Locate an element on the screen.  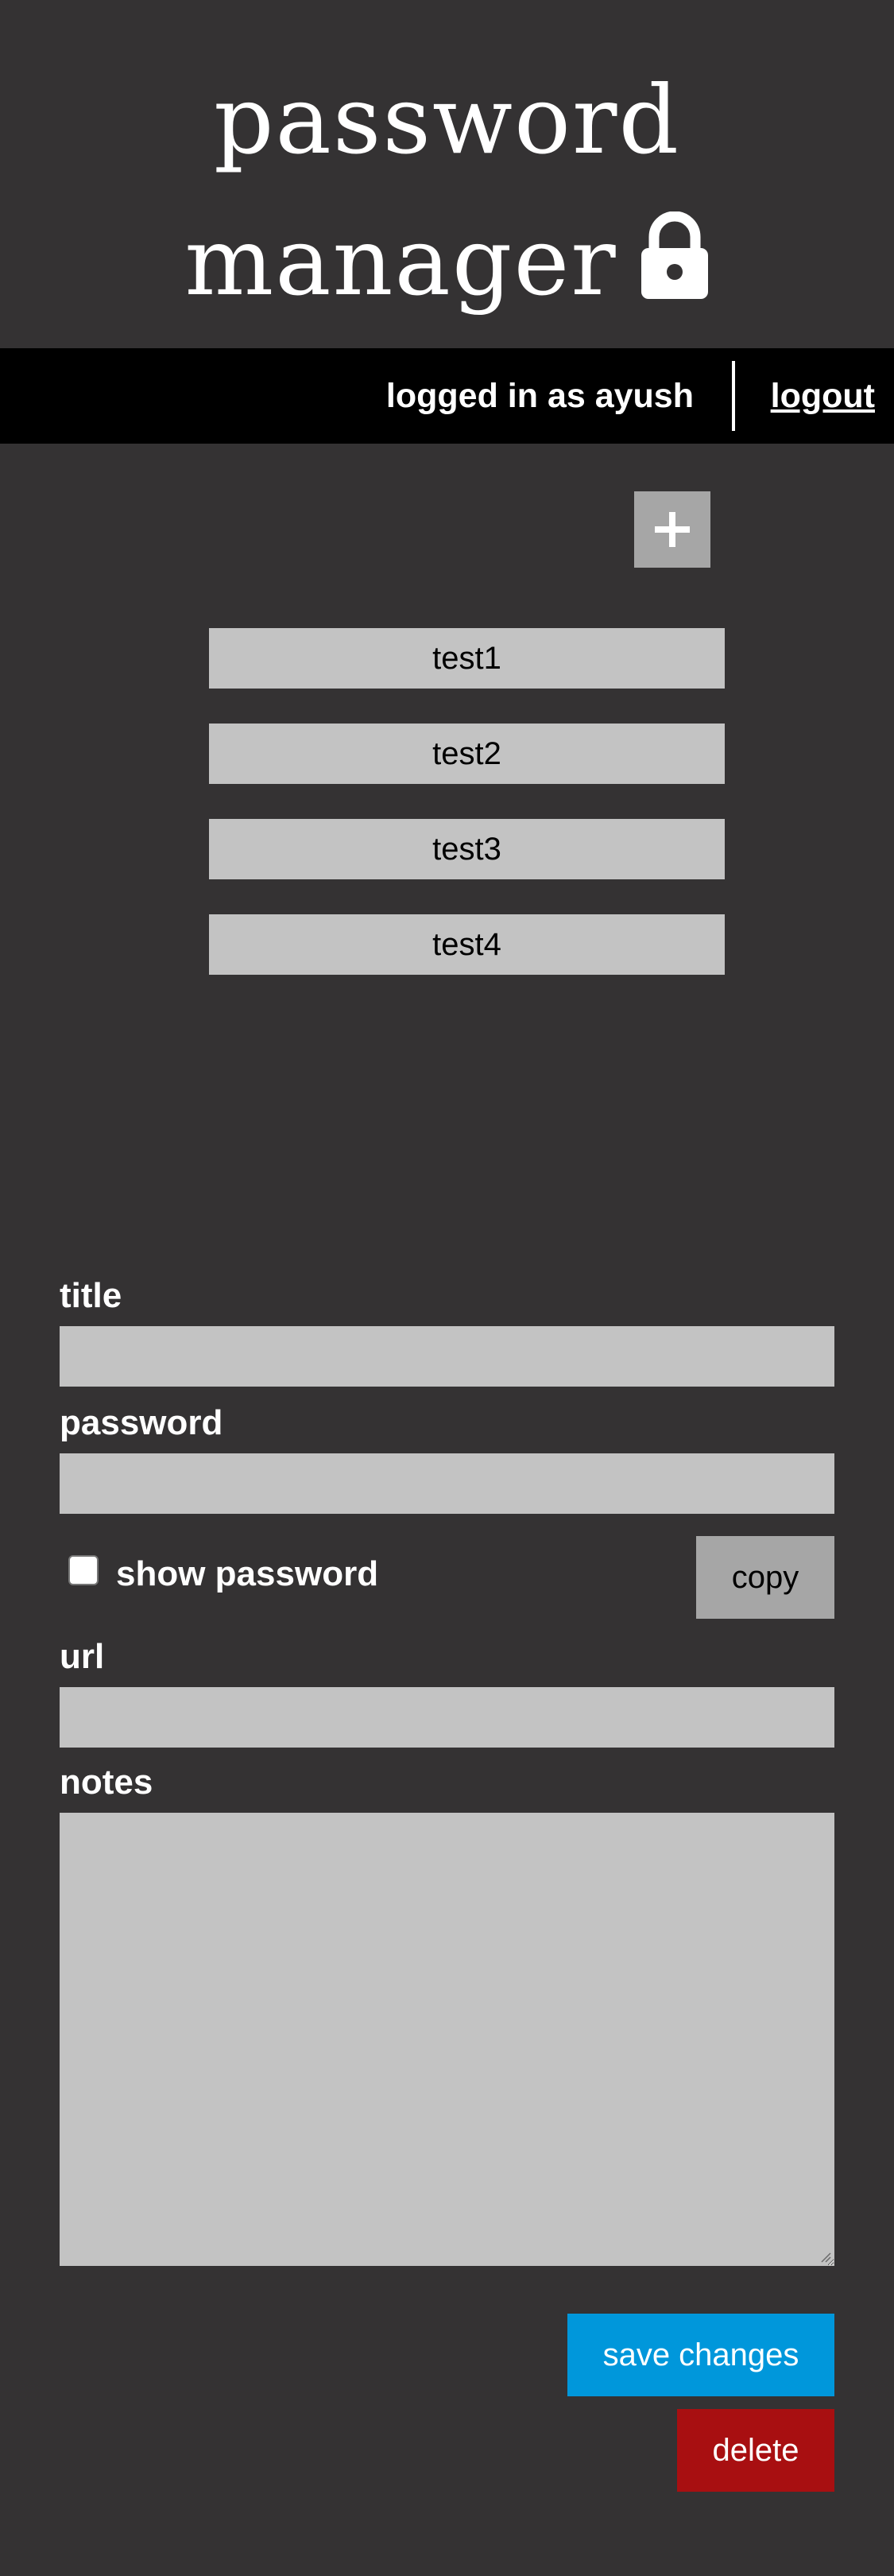
show-password-checkbox is located at coordinates (83, 1570).